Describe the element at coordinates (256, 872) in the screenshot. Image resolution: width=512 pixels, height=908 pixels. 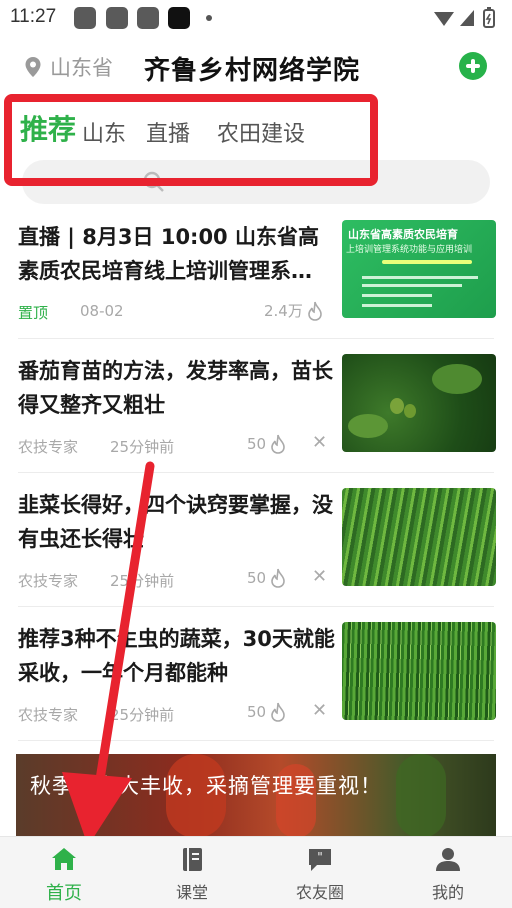
I see `bottom-navigation: 首页 课堂 " 农友圈 我的` at that location.